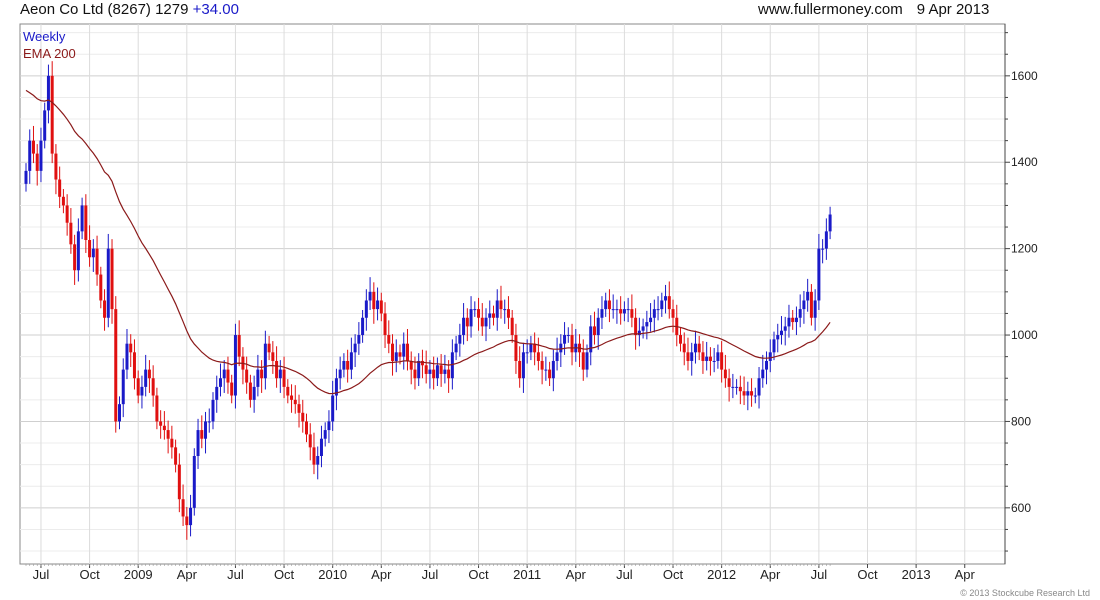 The width and height of the screenshot is (1100, 600). Describe the element at coordinates (1021, 294) in the screenshot. I see `y-axis: 600 800 1000 1200 1400 1600` at that location.